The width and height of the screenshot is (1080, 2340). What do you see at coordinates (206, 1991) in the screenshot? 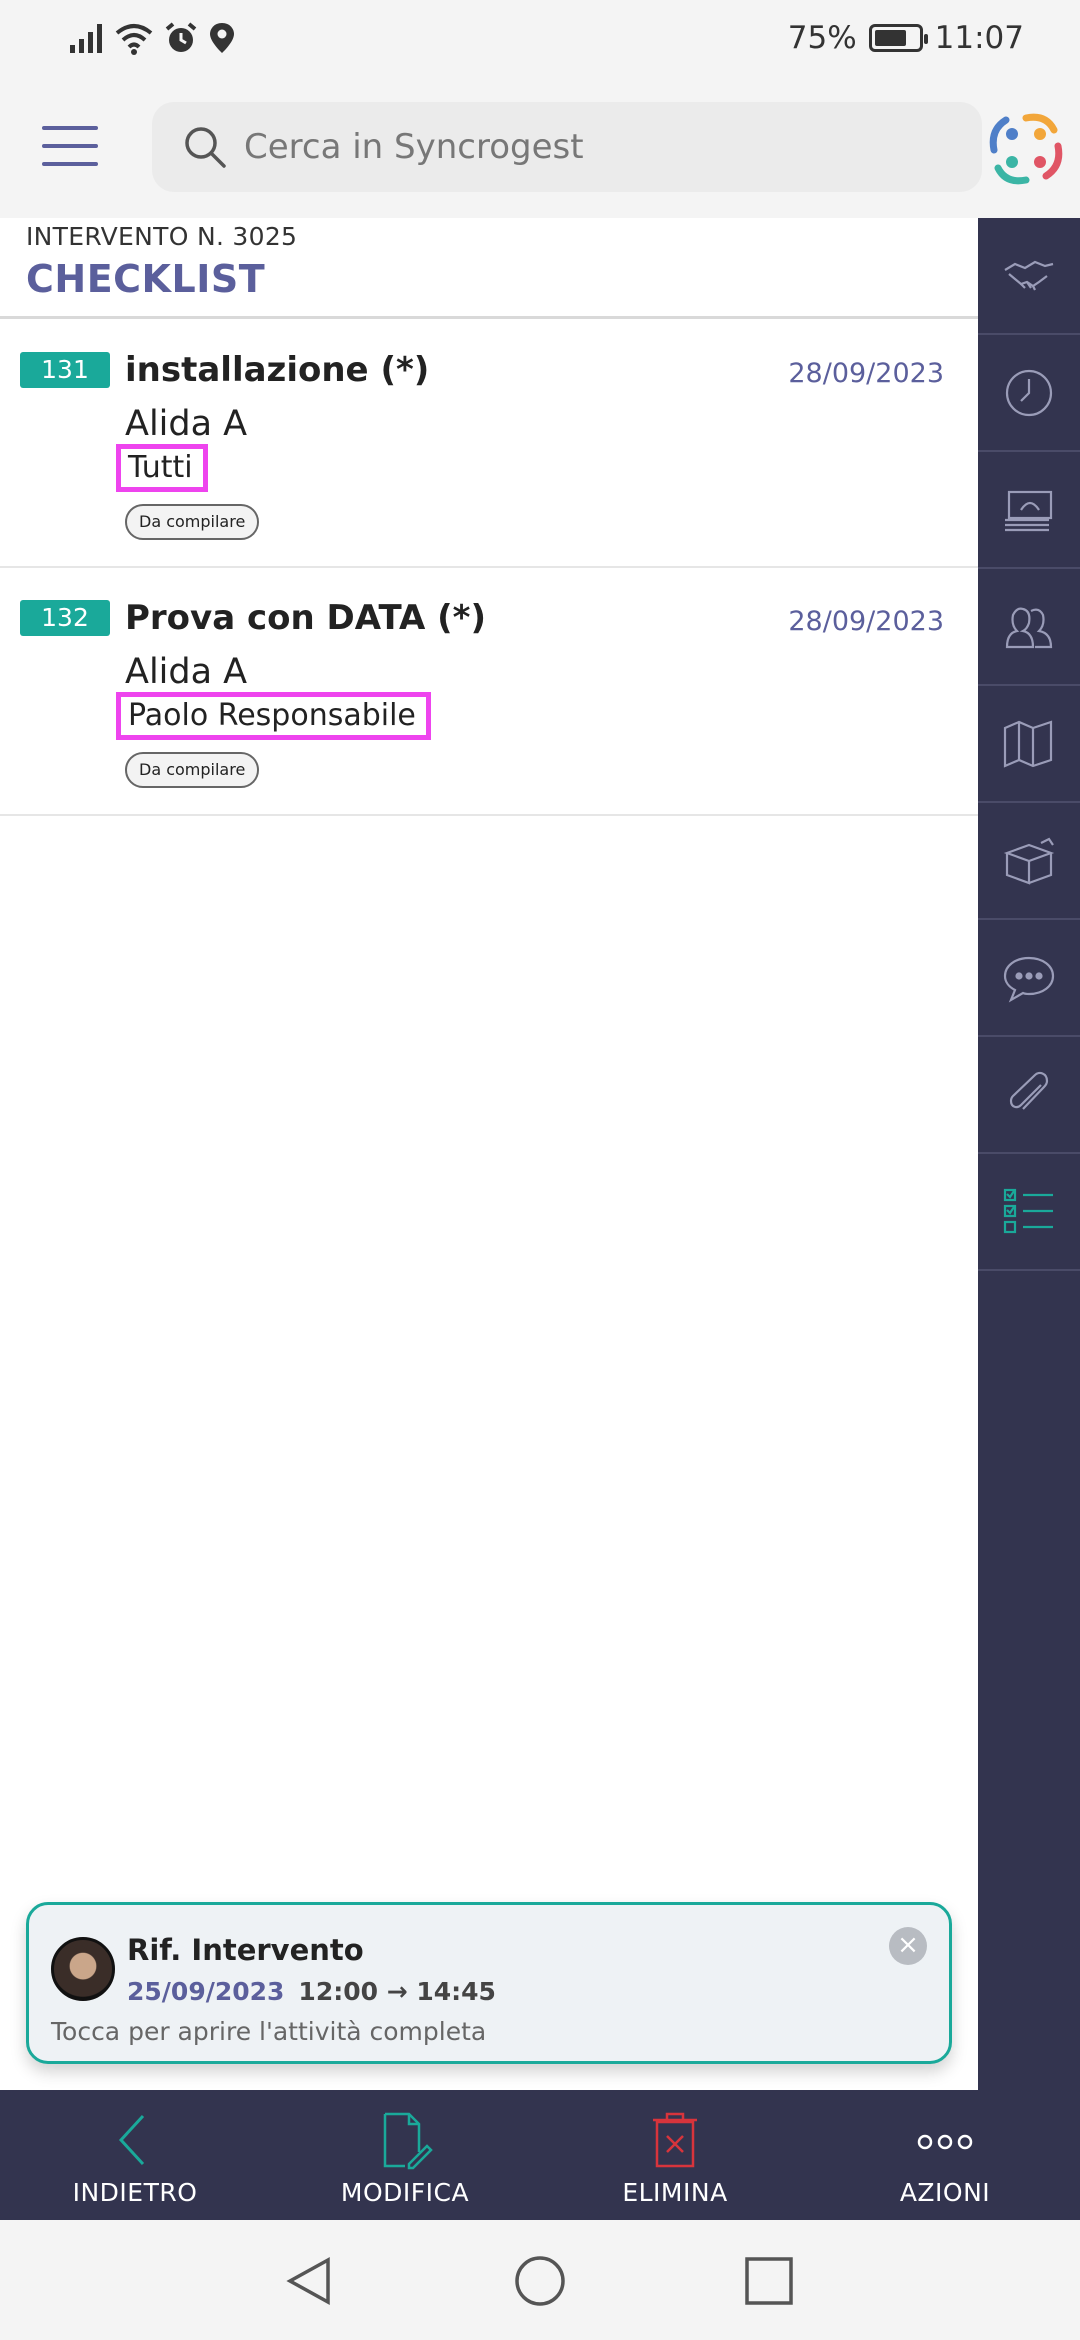
I see `notification-date: 25/09/2023` at bounding box center [206, 1991].